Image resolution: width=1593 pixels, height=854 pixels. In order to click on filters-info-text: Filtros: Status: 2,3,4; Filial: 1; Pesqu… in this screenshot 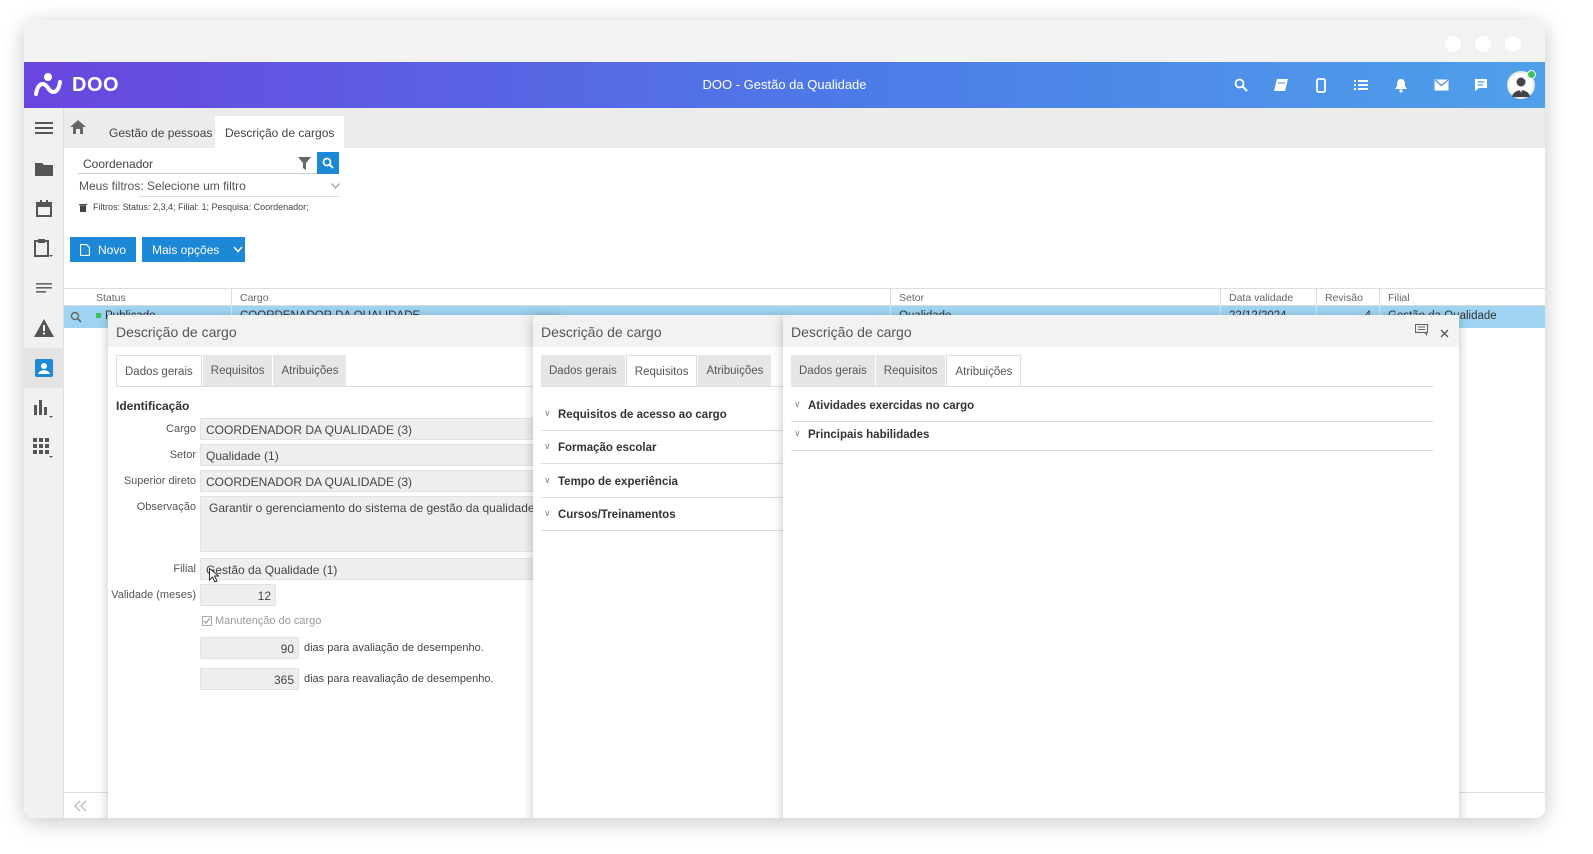, I will do `click(201, 207)`.